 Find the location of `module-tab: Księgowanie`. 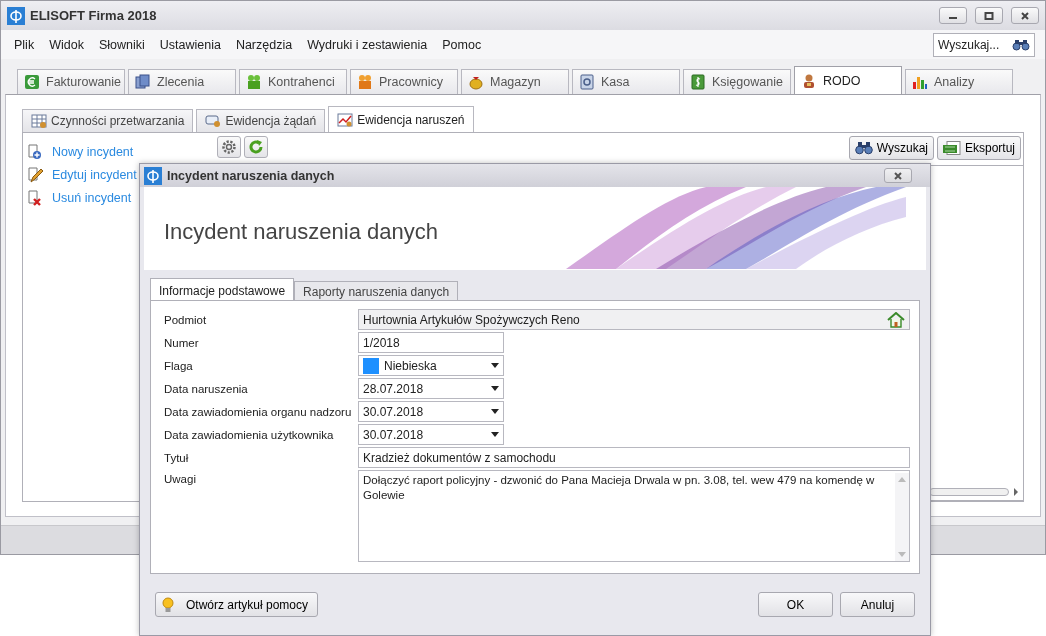

module-tab: Księgowanie is located at coordinates (737, 81).